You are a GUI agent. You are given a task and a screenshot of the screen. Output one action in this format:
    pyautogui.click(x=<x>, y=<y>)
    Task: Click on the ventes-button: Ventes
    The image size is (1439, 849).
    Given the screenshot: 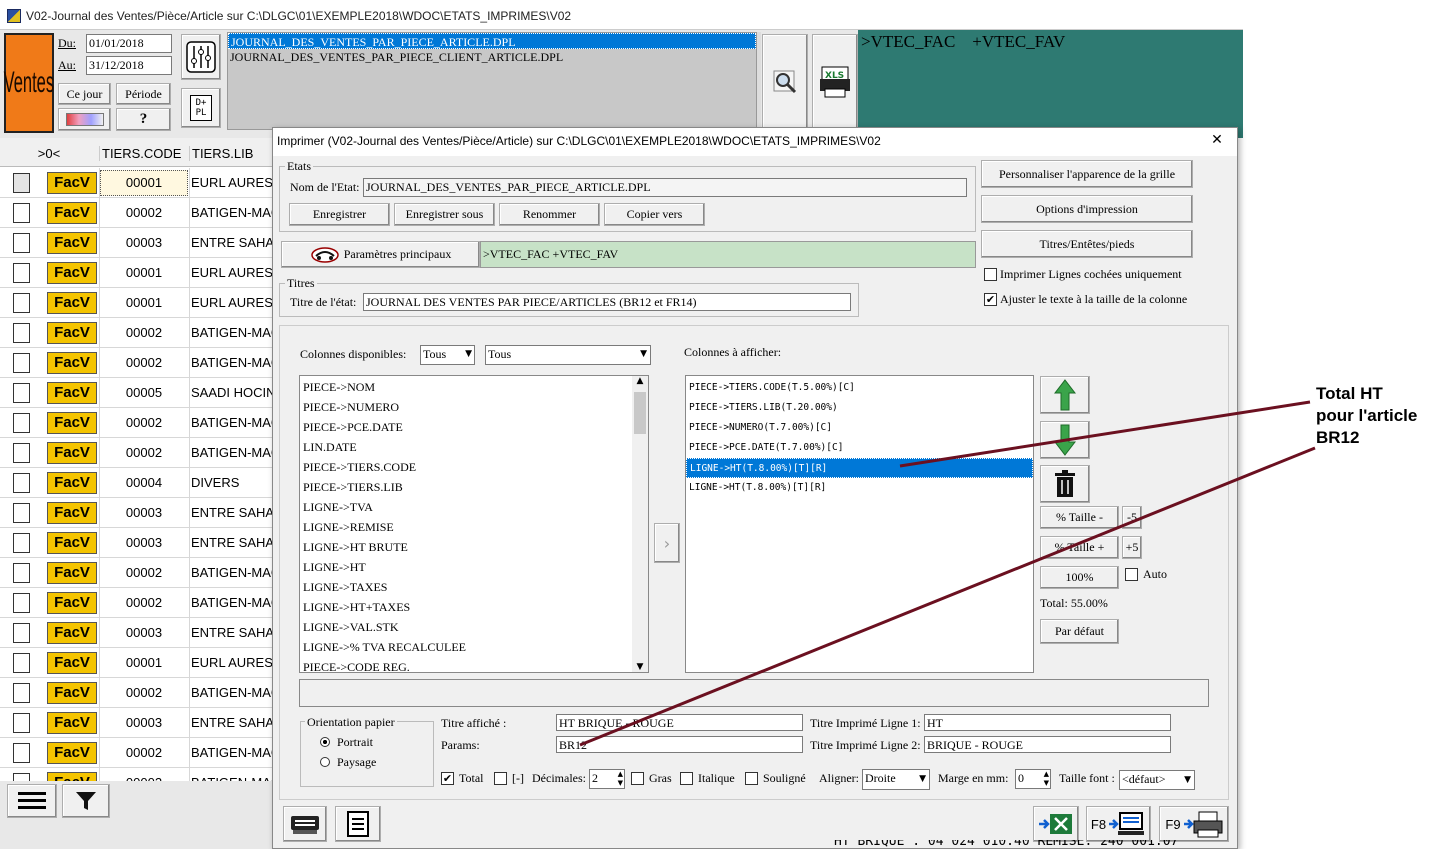 What is the action you would take?
    pyautogui.click(x=29, y=83)
    